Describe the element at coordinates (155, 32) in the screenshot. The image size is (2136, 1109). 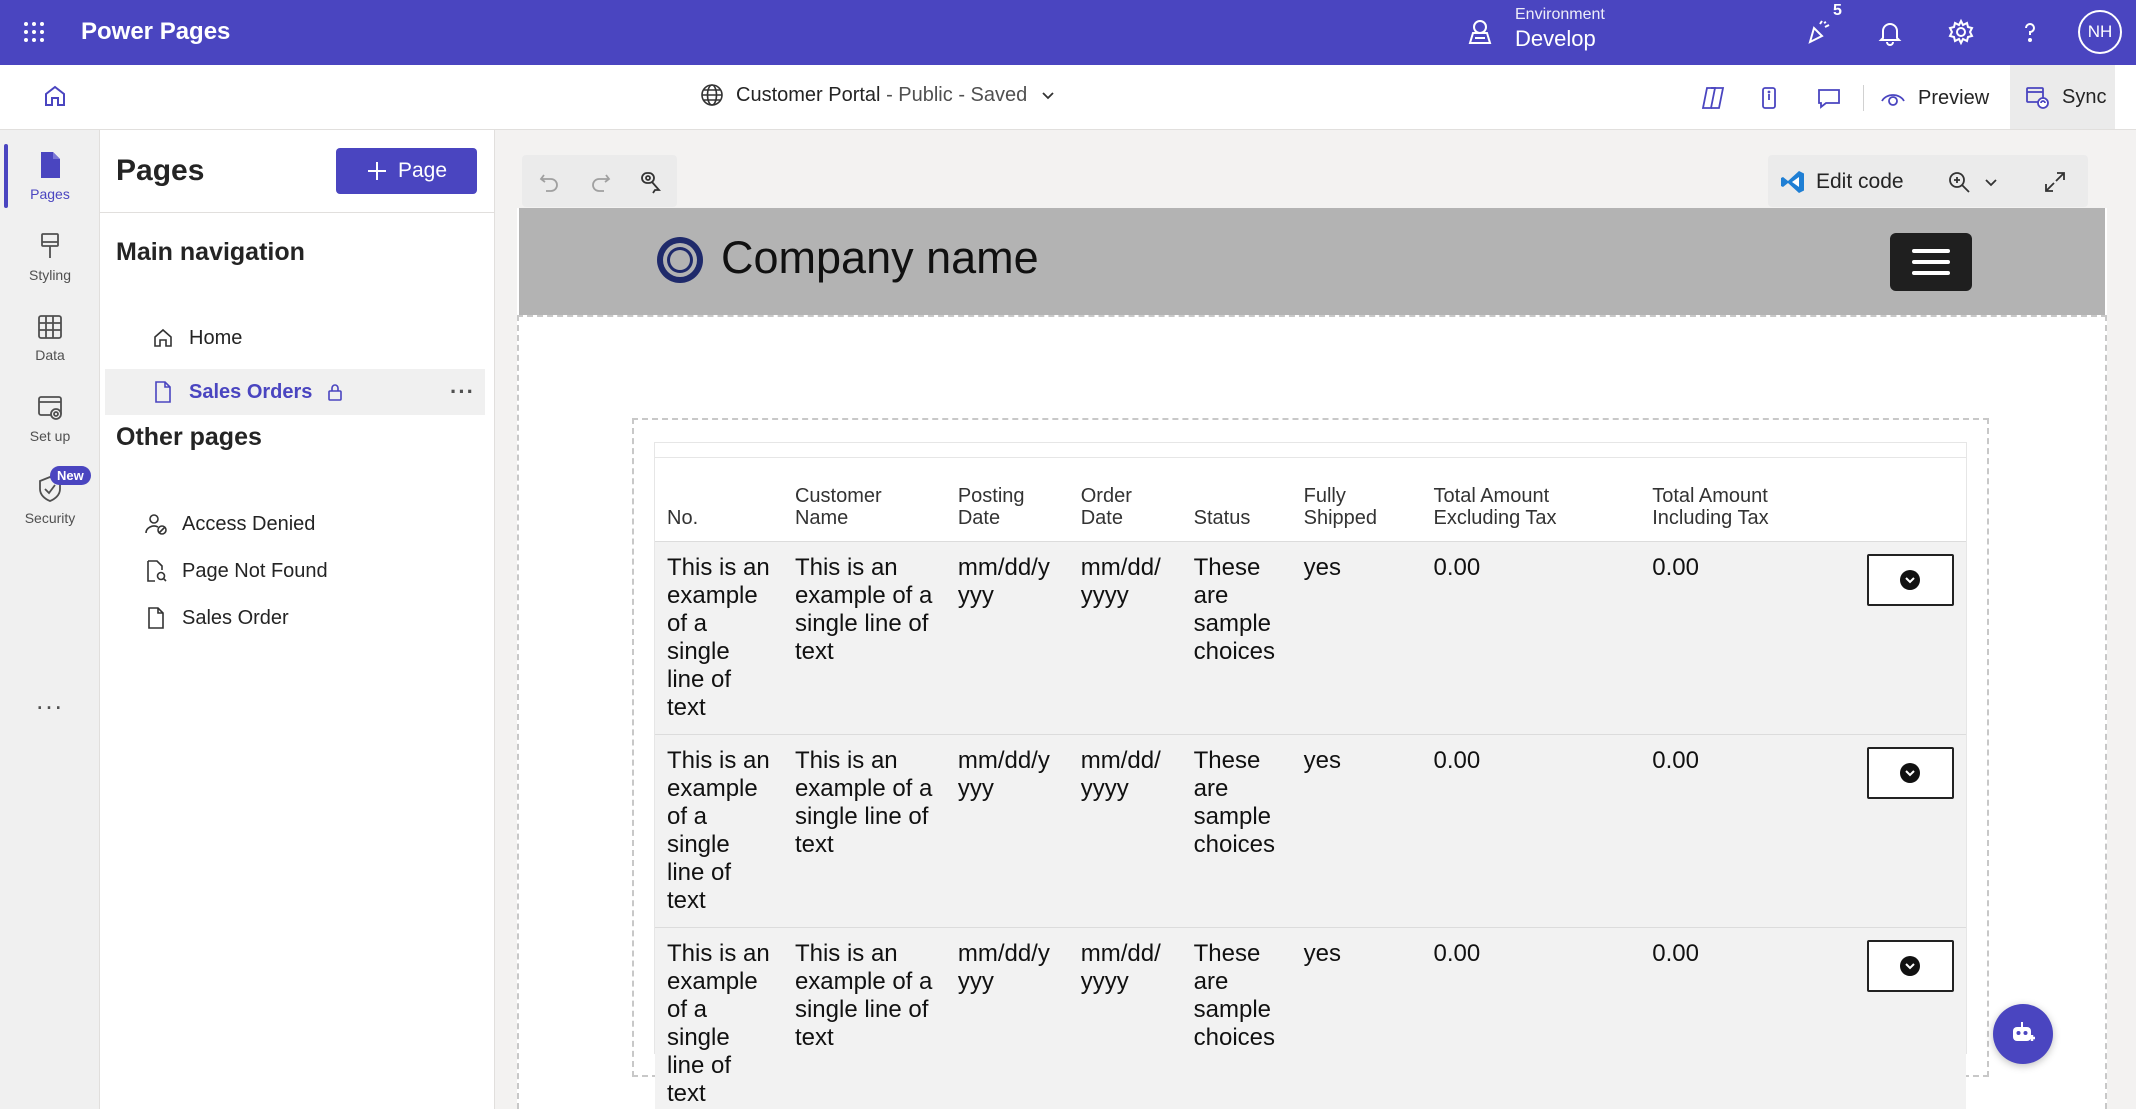
I see `app-title: Power Pages` at that location.